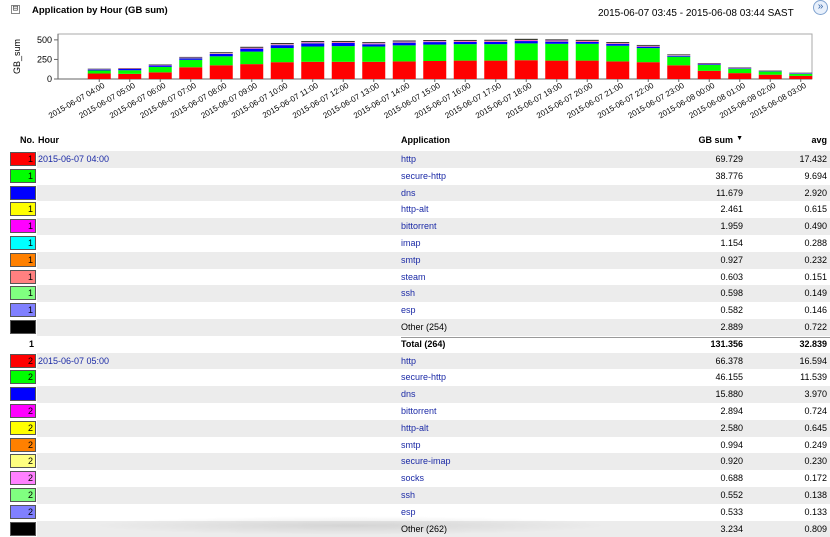 This screenshot has width=830, height=537. What do you see at coordinates (408, 310) in the screenshot?
I see `application-link: esp` at bounding box center [408, 310].